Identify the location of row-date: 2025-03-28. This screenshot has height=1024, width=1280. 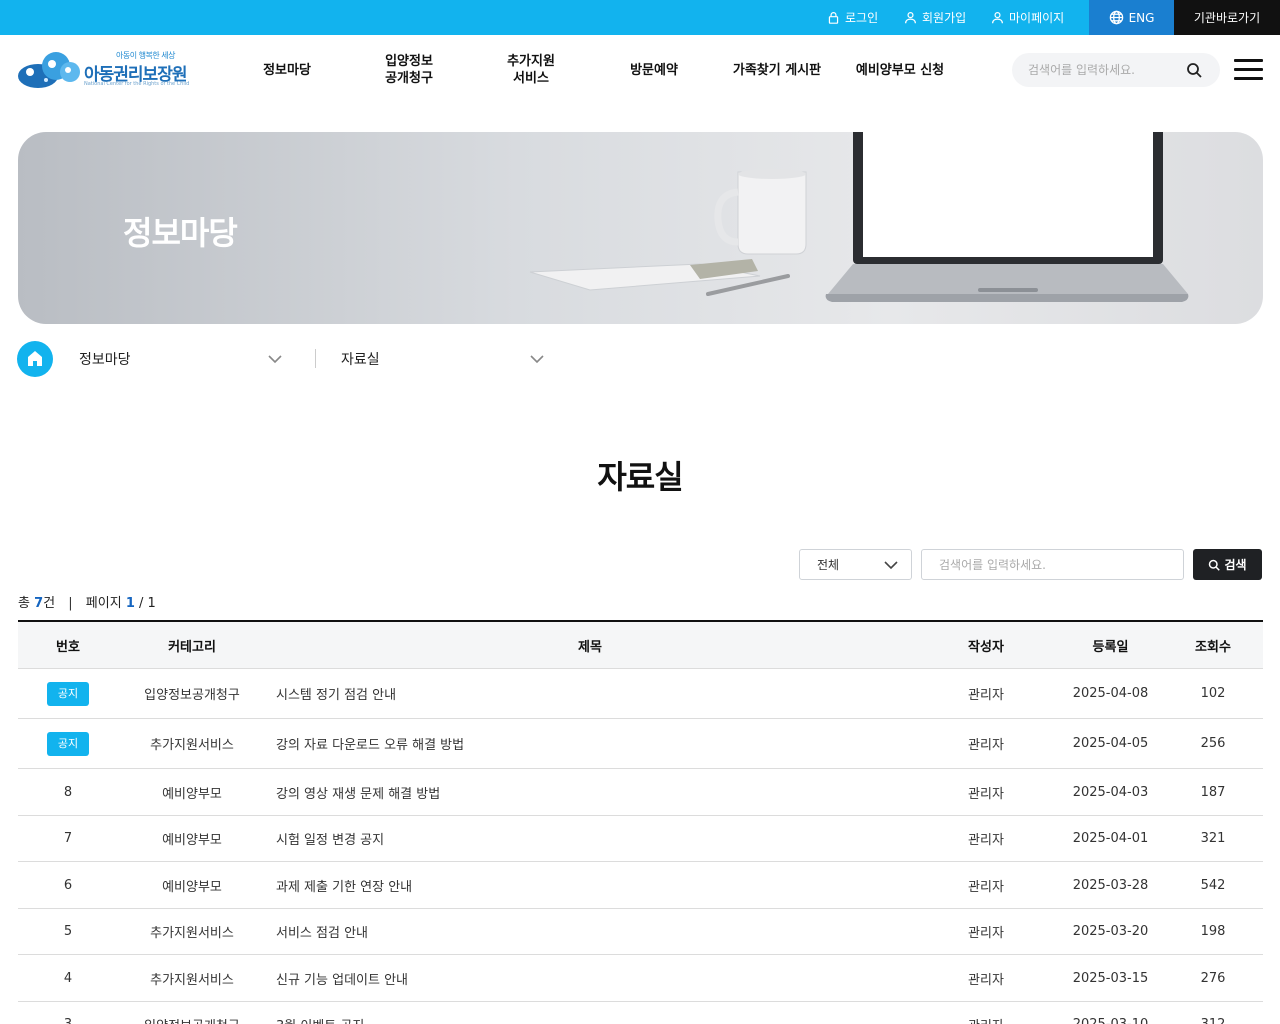
(1110, 885).